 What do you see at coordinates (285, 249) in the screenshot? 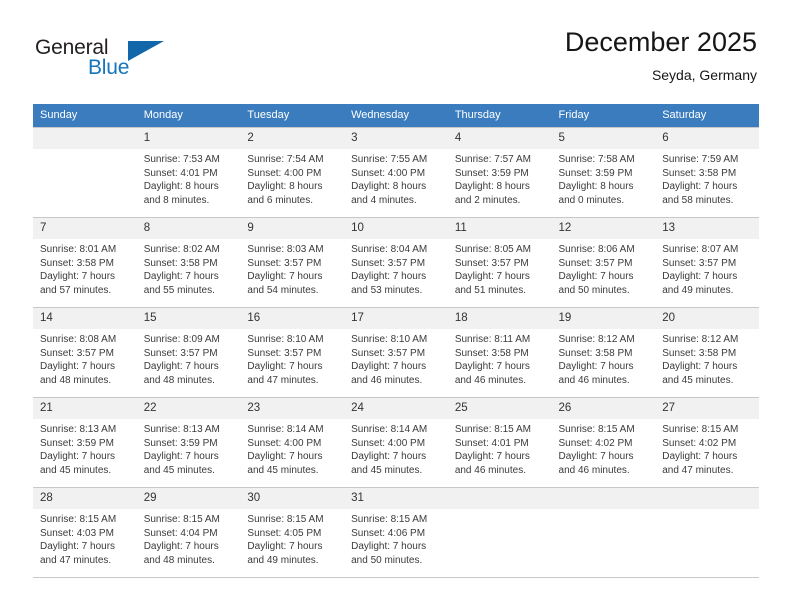
I see `sunrise-text: Sunrise: 8:03 AM` at bounding box center [285, 249].